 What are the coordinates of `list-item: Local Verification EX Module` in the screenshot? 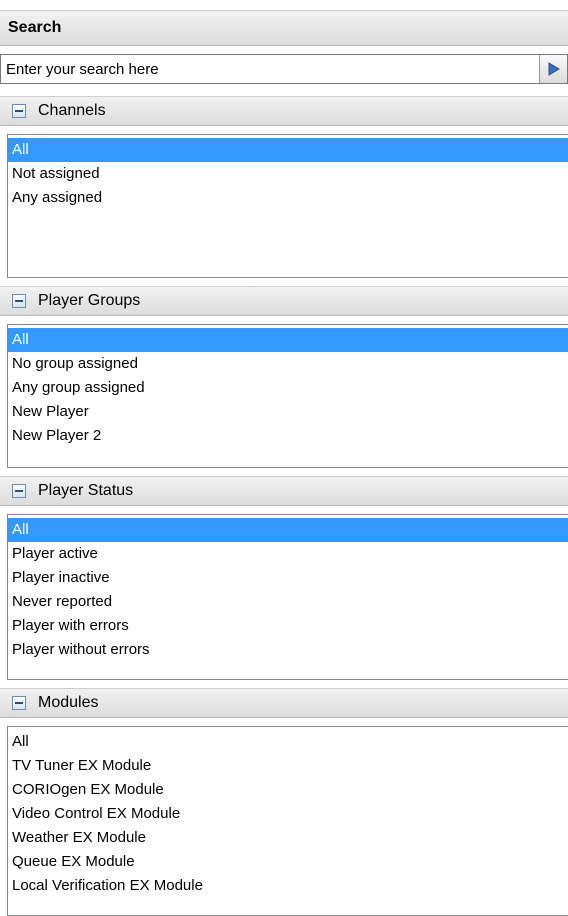 It's located at (288, 886).